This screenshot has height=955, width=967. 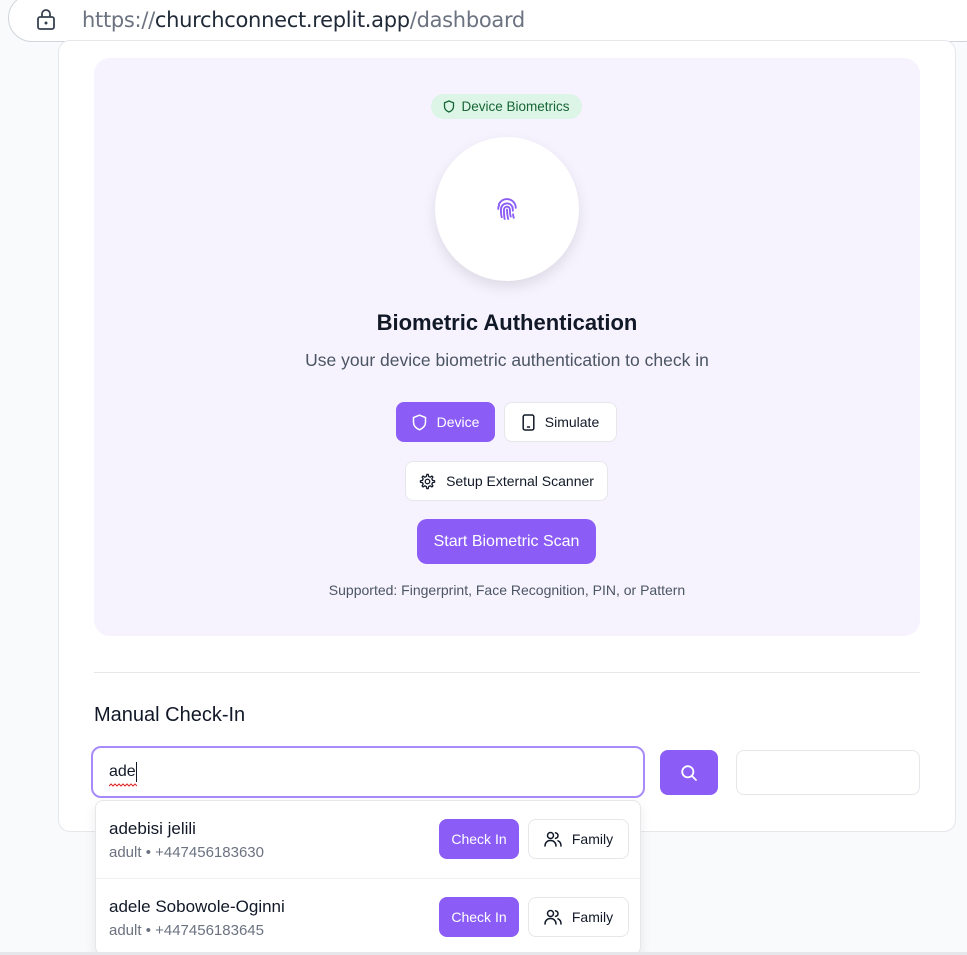 I want to click on lock-icon, so click(x=46, y=19).